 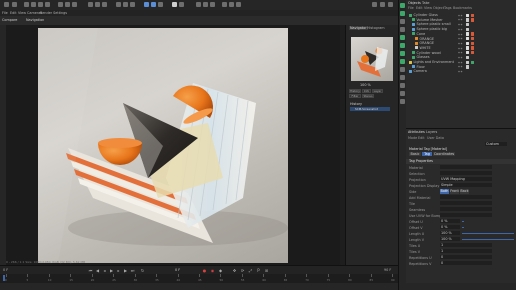 What do you see at coordinates (466, 185) in the screenshot?
I see `attribute-field: Simple` at bounding box center [466, 185].